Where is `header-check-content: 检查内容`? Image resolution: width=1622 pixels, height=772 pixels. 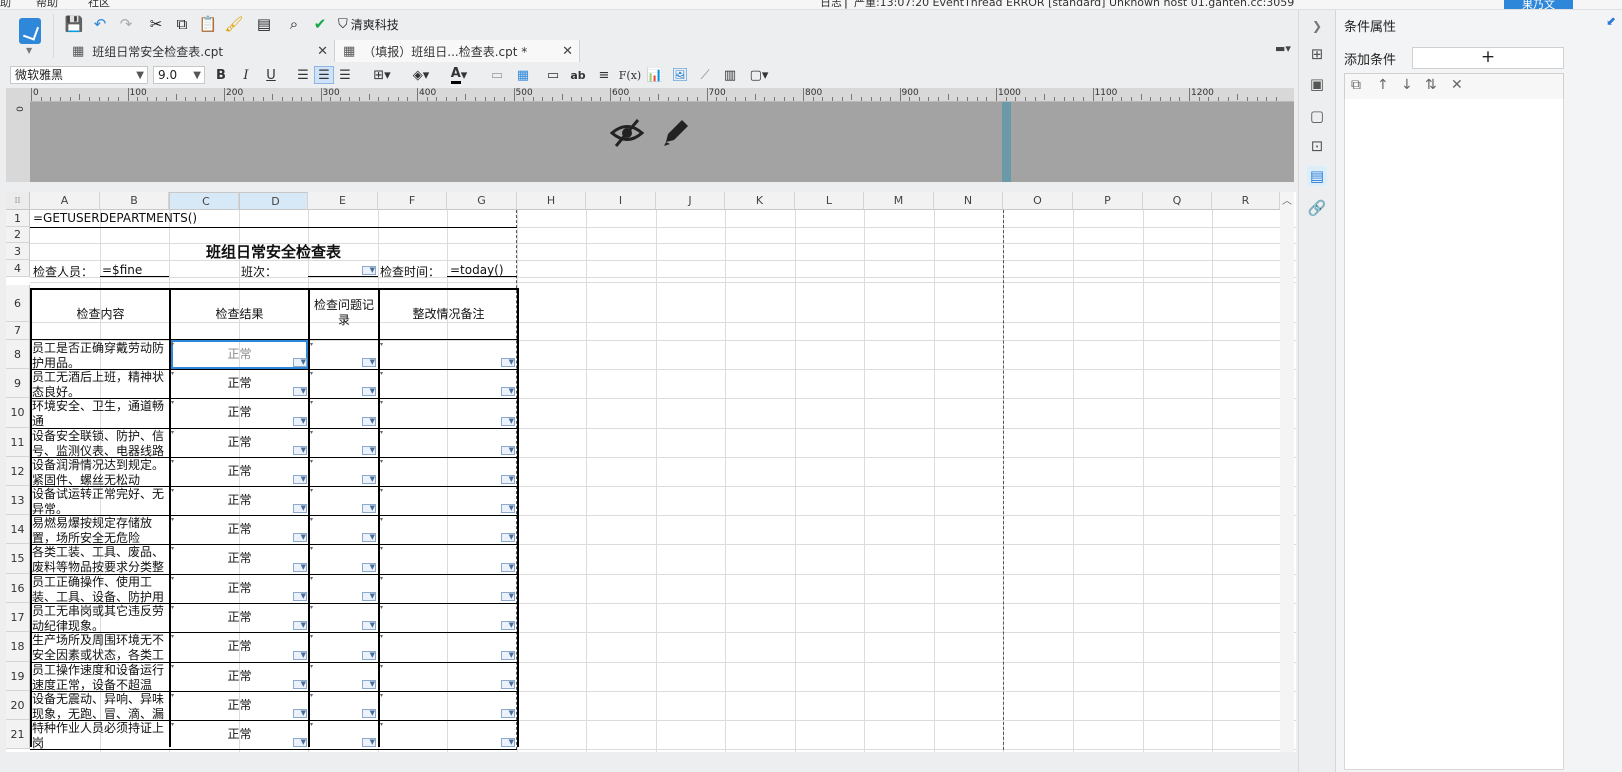
header-check-content: 检查内容 is located at coordinates (100, 314).